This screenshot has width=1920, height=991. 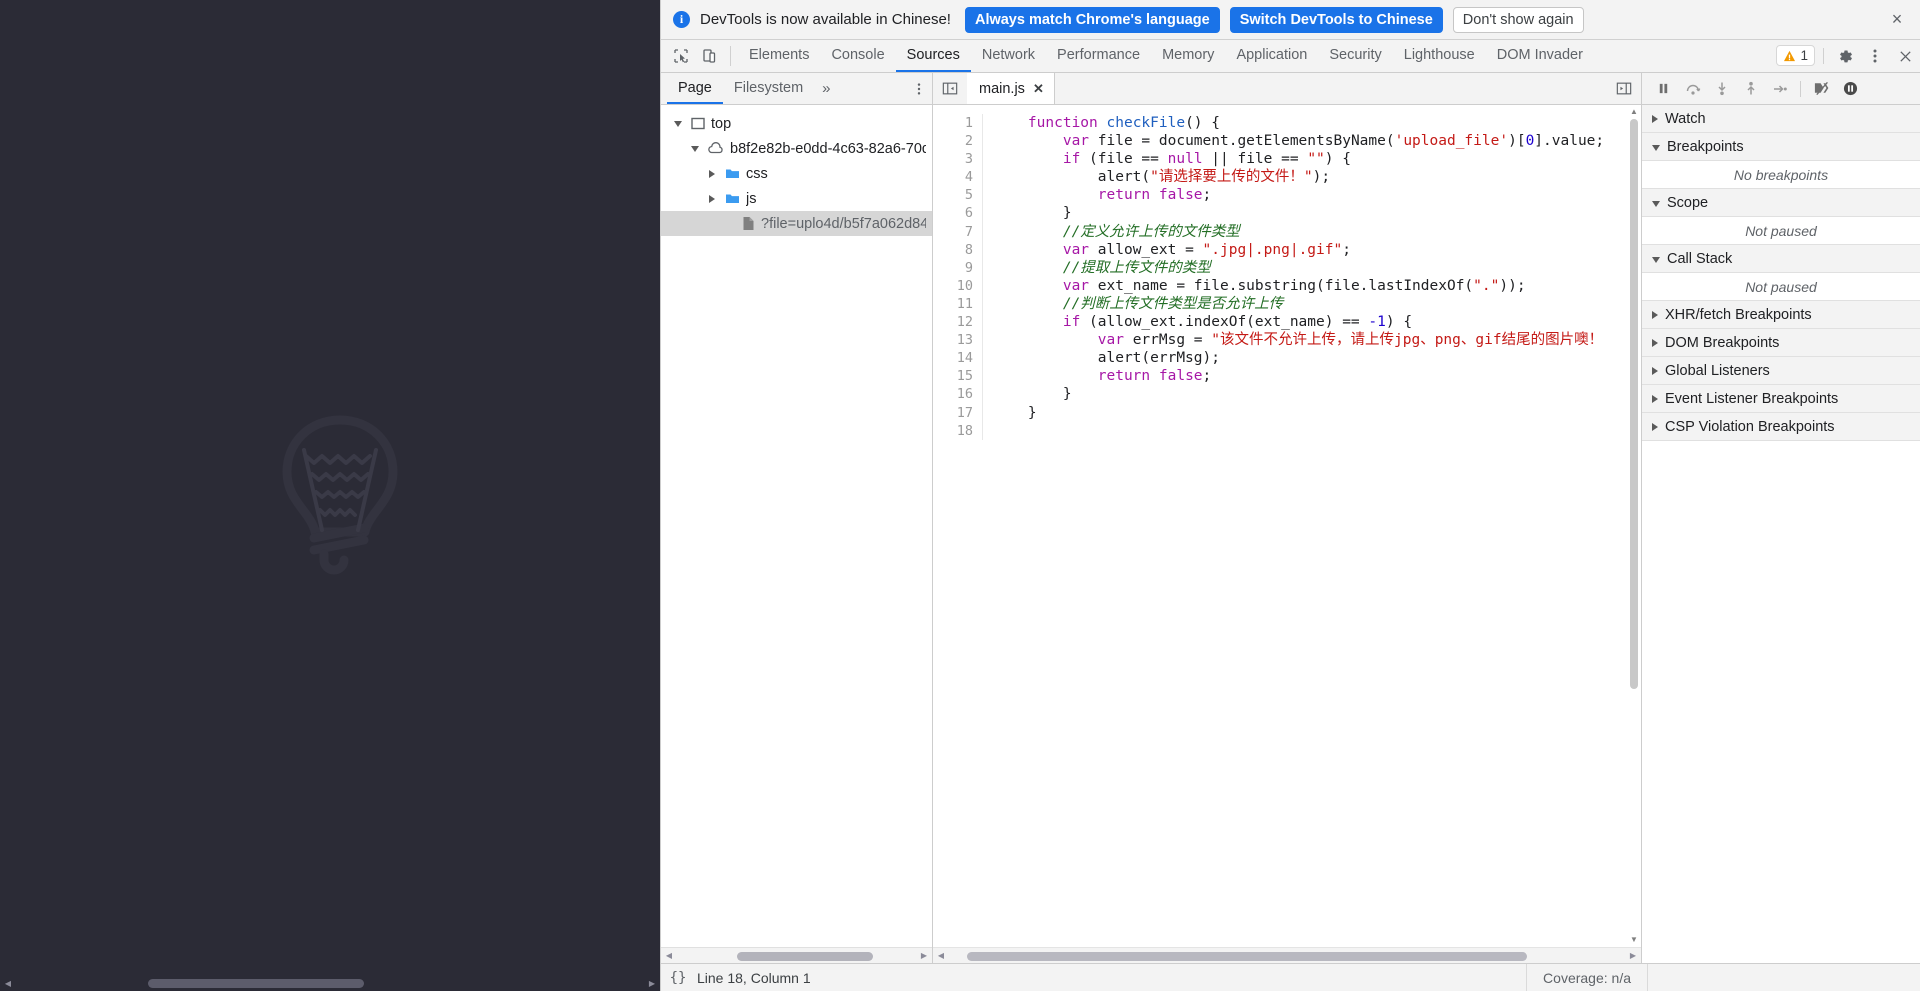 I want to click on tab-network: Network, so click(x=1008, y=56).